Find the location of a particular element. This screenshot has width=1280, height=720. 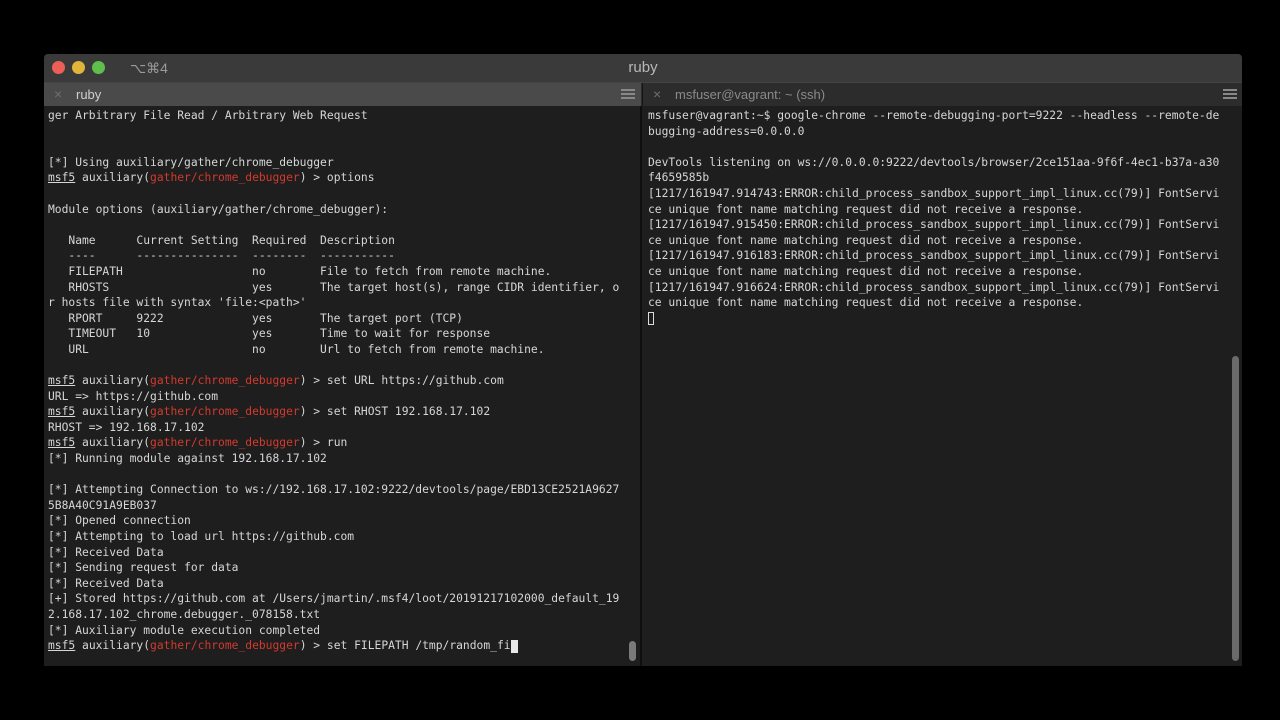

tab-bar: × ruby × msfuser@vagrant: ~ (ssh) is located at coordinates (643, 94).